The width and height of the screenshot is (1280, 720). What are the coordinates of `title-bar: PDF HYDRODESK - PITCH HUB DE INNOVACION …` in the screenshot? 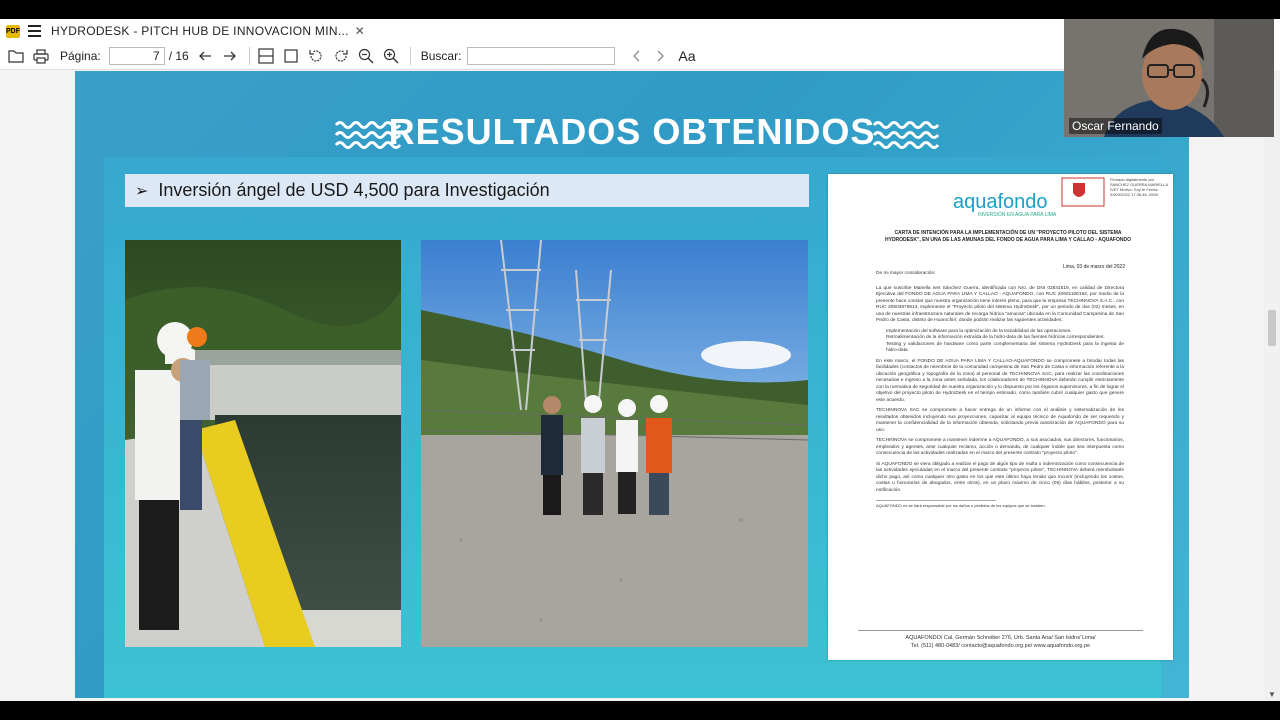 It's located at (532, 31).